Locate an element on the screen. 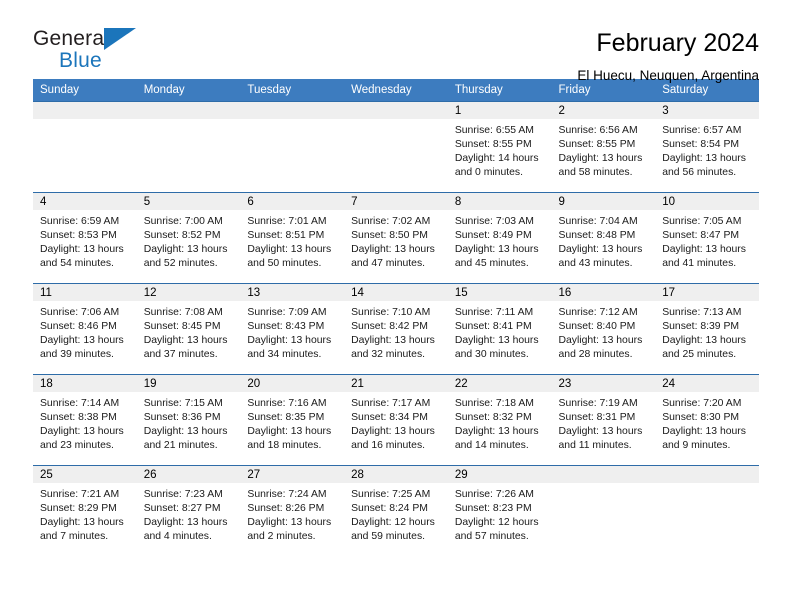  sunrise-text: Sunrise: 7:26 AM is located at coordinates (494, 494).